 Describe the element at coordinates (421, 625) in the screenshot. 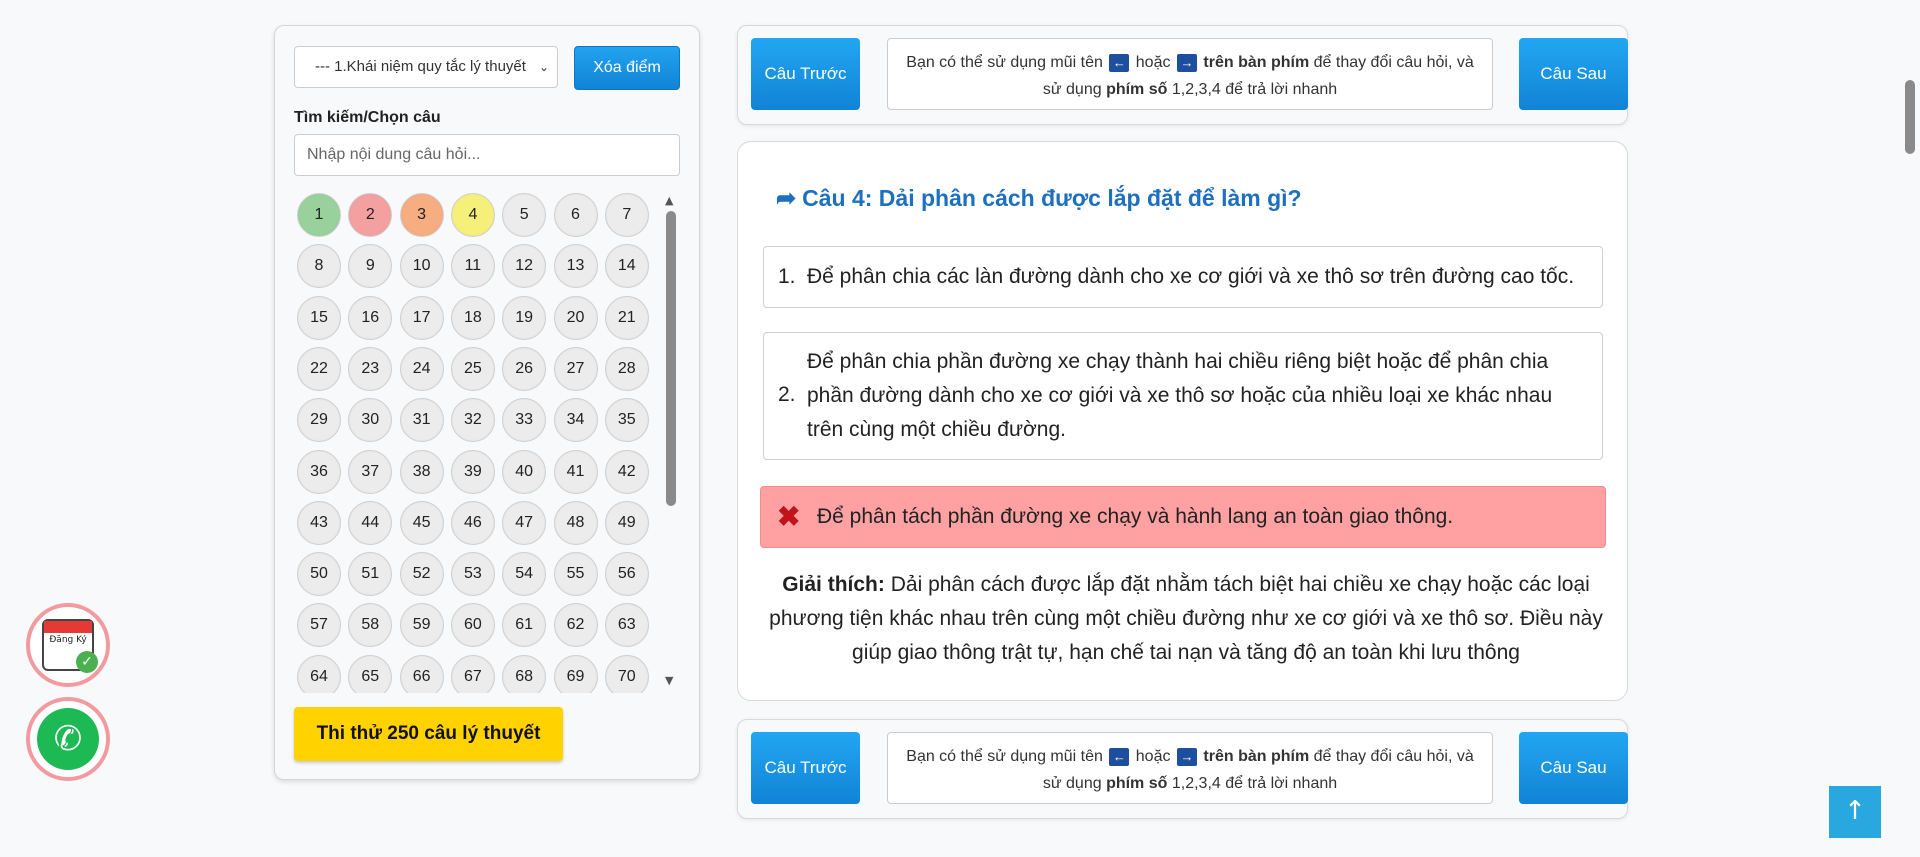

I see `question-number-button: 59` at that location.